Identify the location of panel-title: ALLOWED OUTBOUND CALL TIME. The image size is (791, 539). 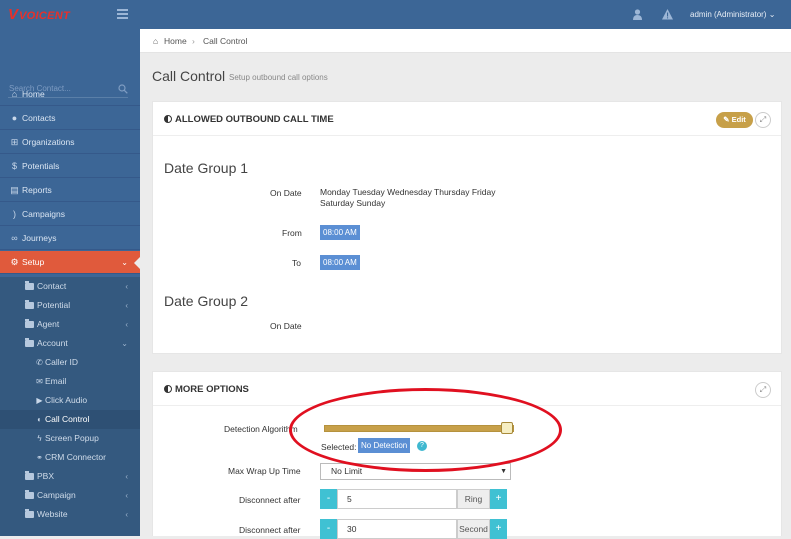
(254, 119).